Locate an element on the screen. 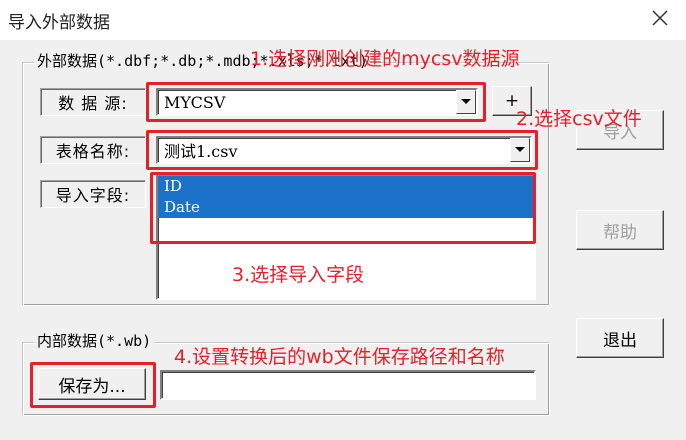  import-fields-label: 导入字段: is located at coordinates (93, 194).